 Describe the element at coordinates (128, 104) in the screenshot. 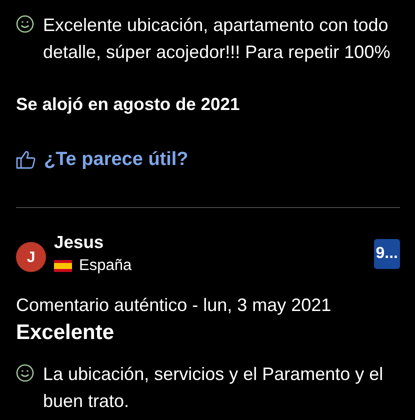

I see `stay-date: Se alojó en agosto de 2021` at that location.